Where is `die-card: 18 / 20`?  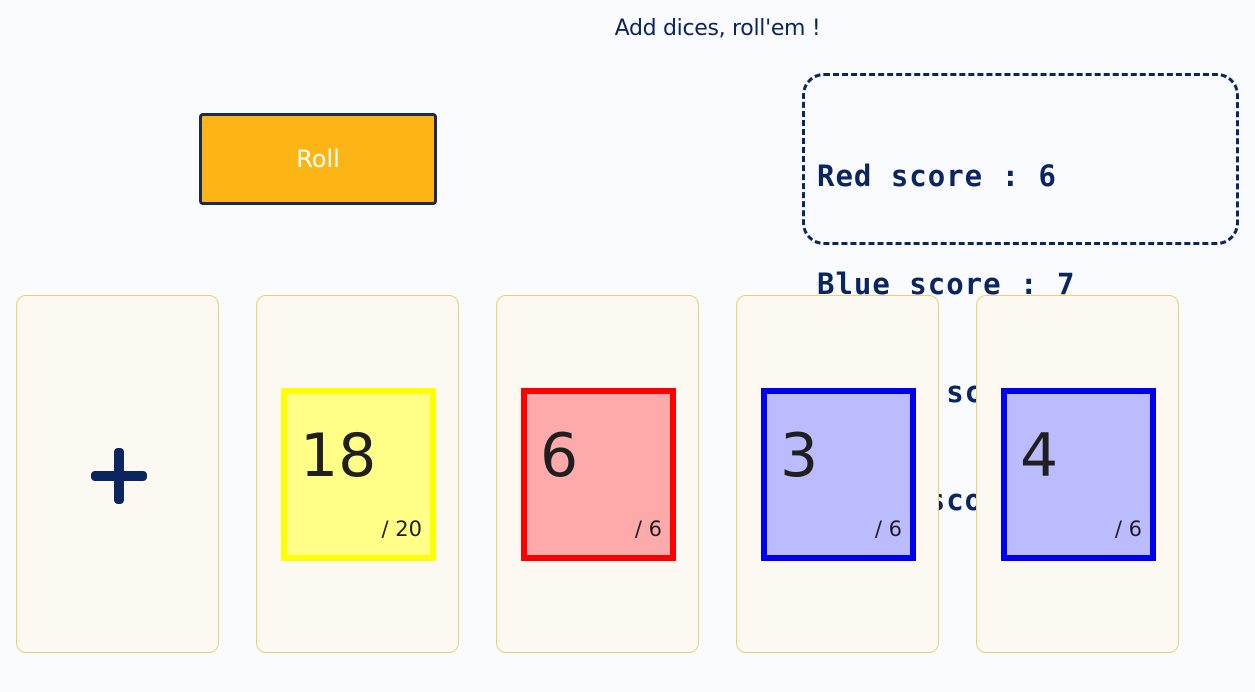 die-card: 18 / 20 is located at coordinates (357, 474).